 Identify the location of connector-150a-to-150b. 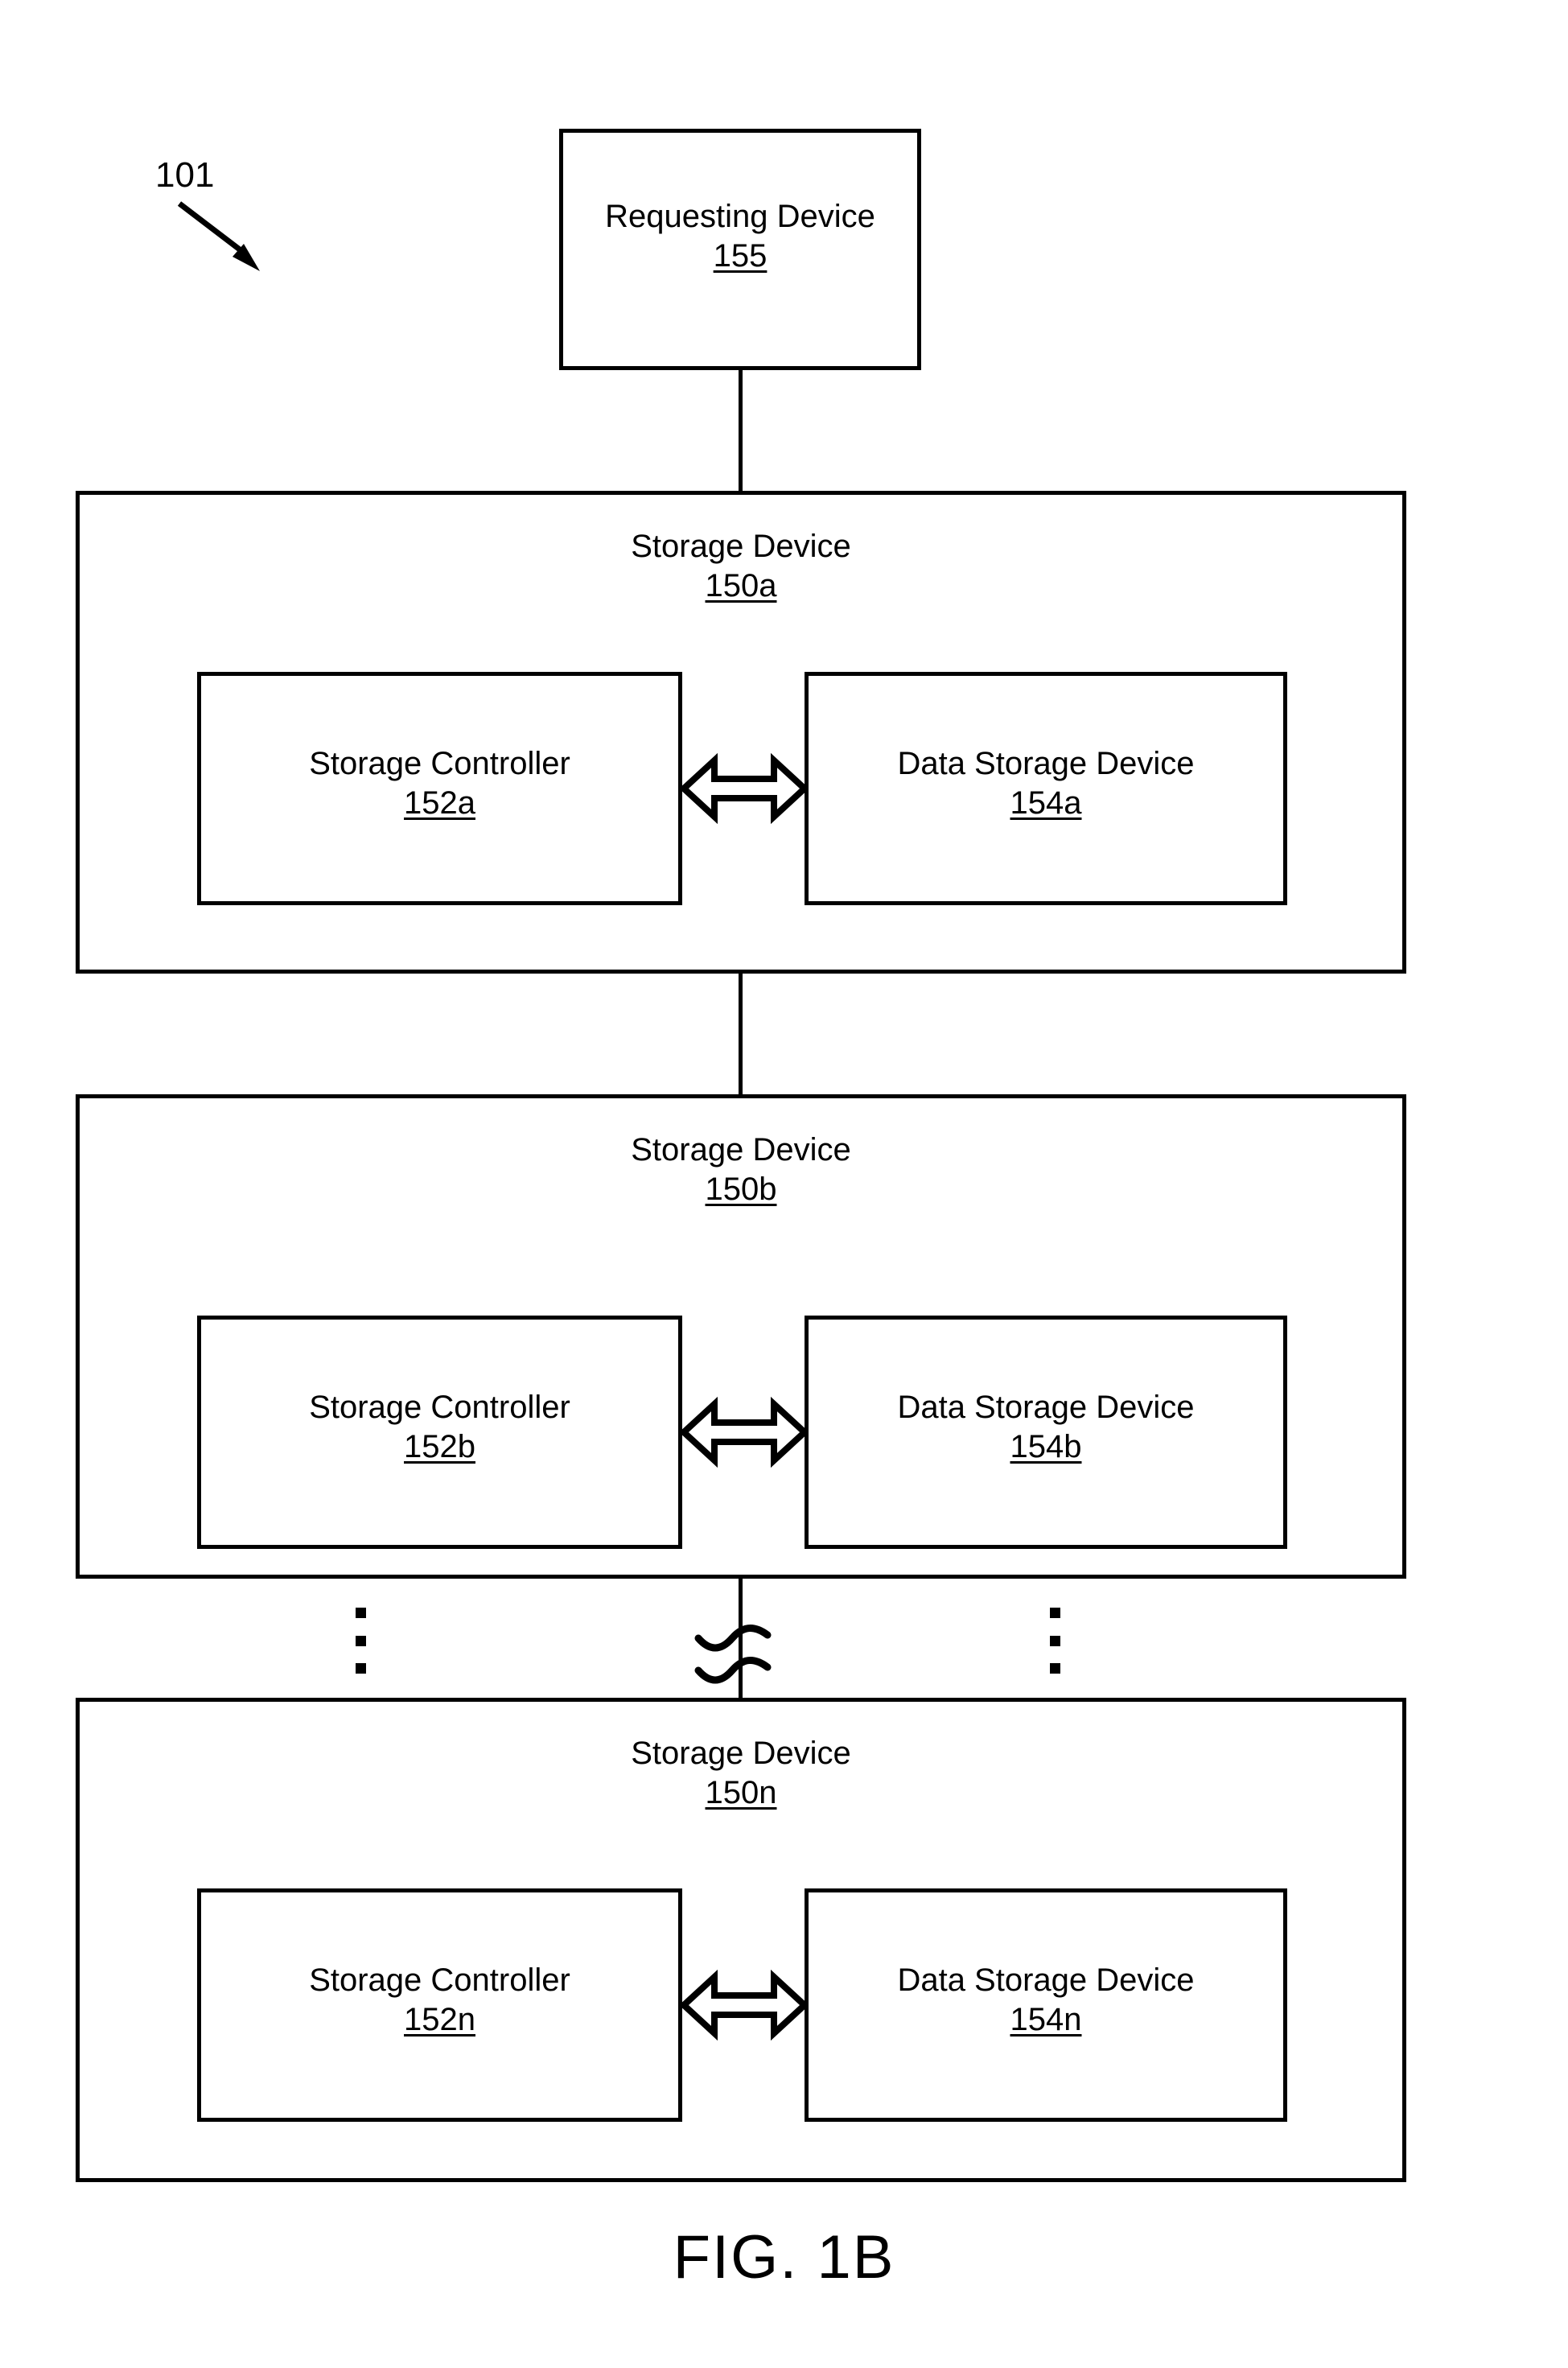
(741, 1035).